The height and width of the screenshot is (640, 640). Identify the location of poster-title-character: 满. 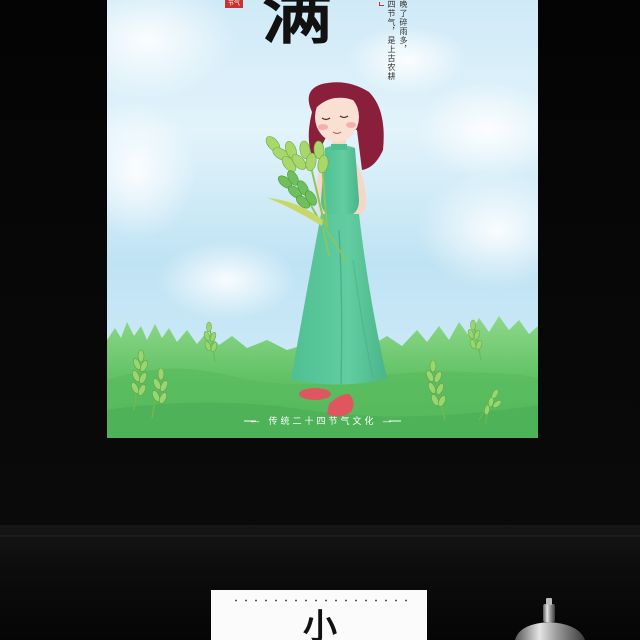
(297, 27).